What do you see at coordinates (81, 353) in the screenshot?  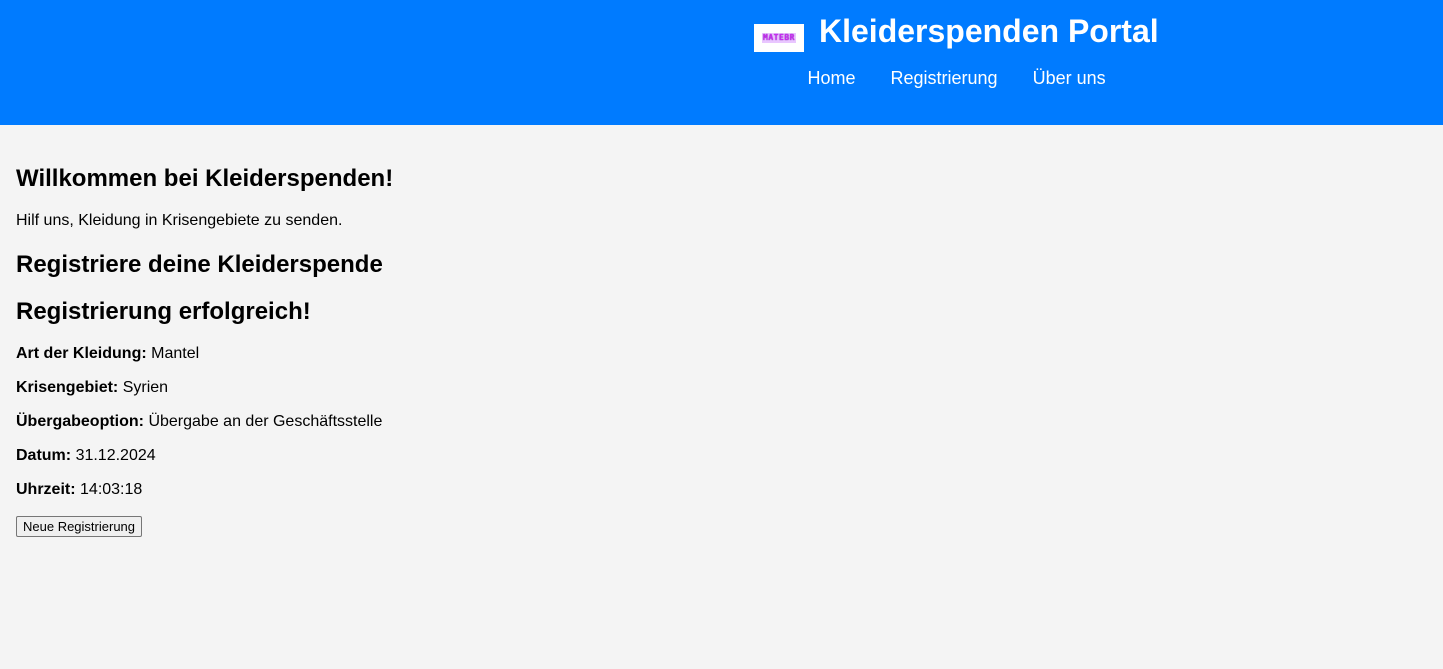 I see `detail-label: Art der Kleidung:` at bounding box center [81, 353].